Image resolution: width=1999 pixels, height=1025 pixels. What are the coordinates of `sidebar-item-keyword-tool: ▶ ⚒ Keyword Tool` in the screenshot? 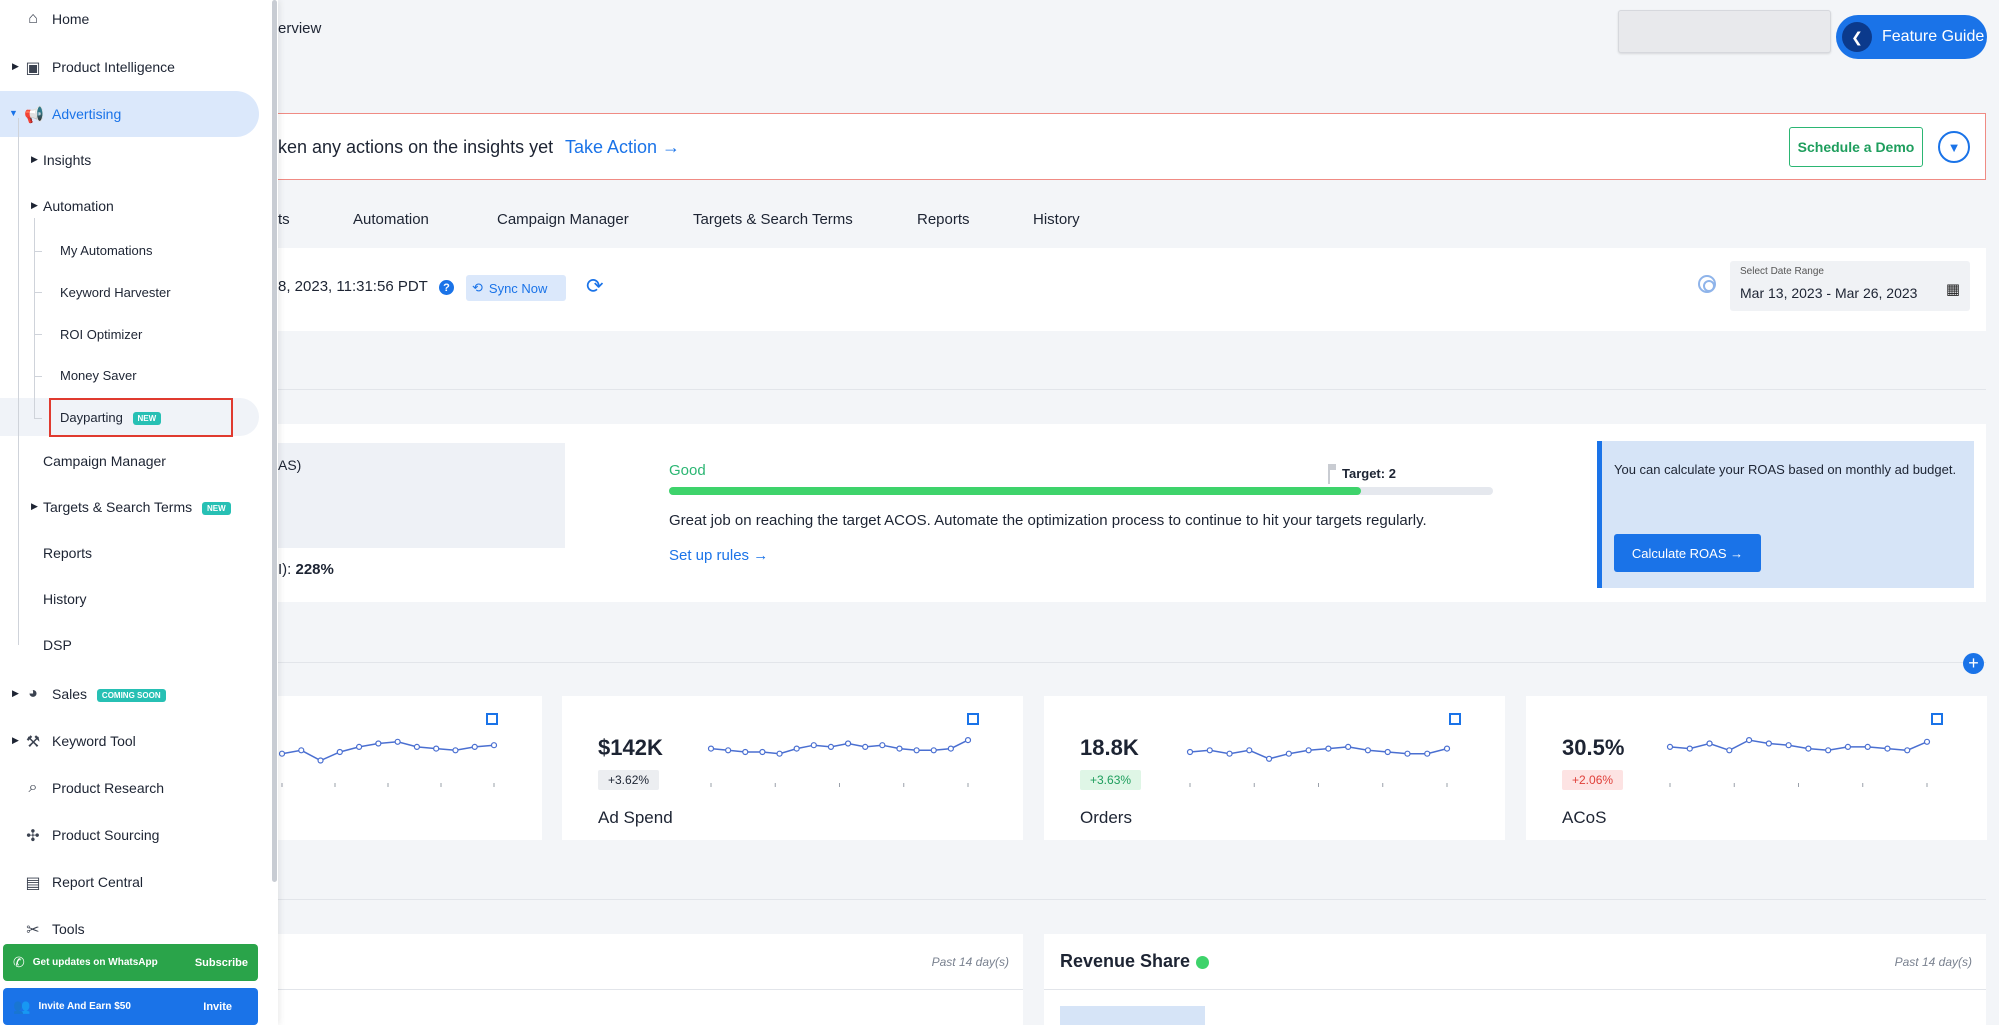 It's located at (74, 742).